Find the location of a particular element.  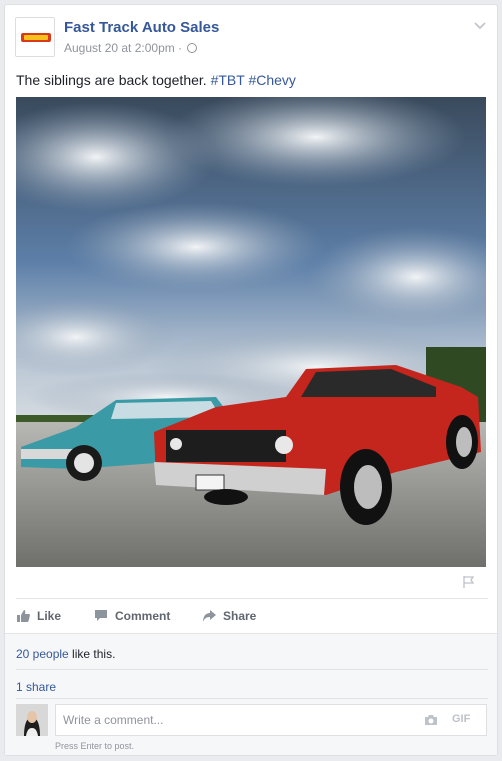

page-name-link: Fast Track Auto Sales is located at coordinates (141, 27).